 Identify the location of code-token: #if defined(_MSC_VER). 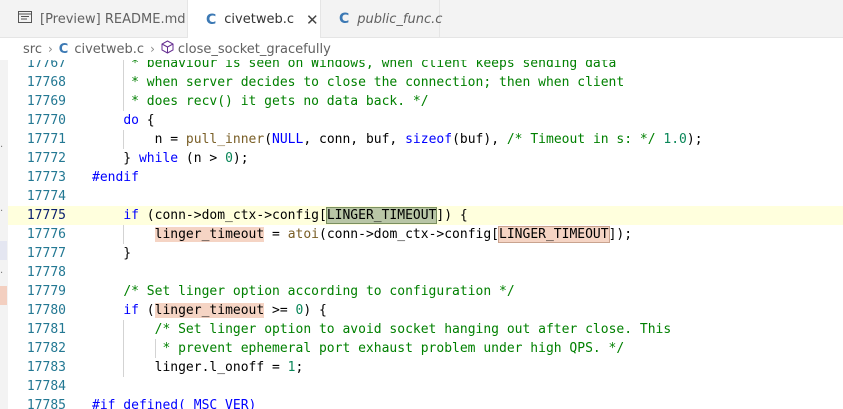
(174, 403).